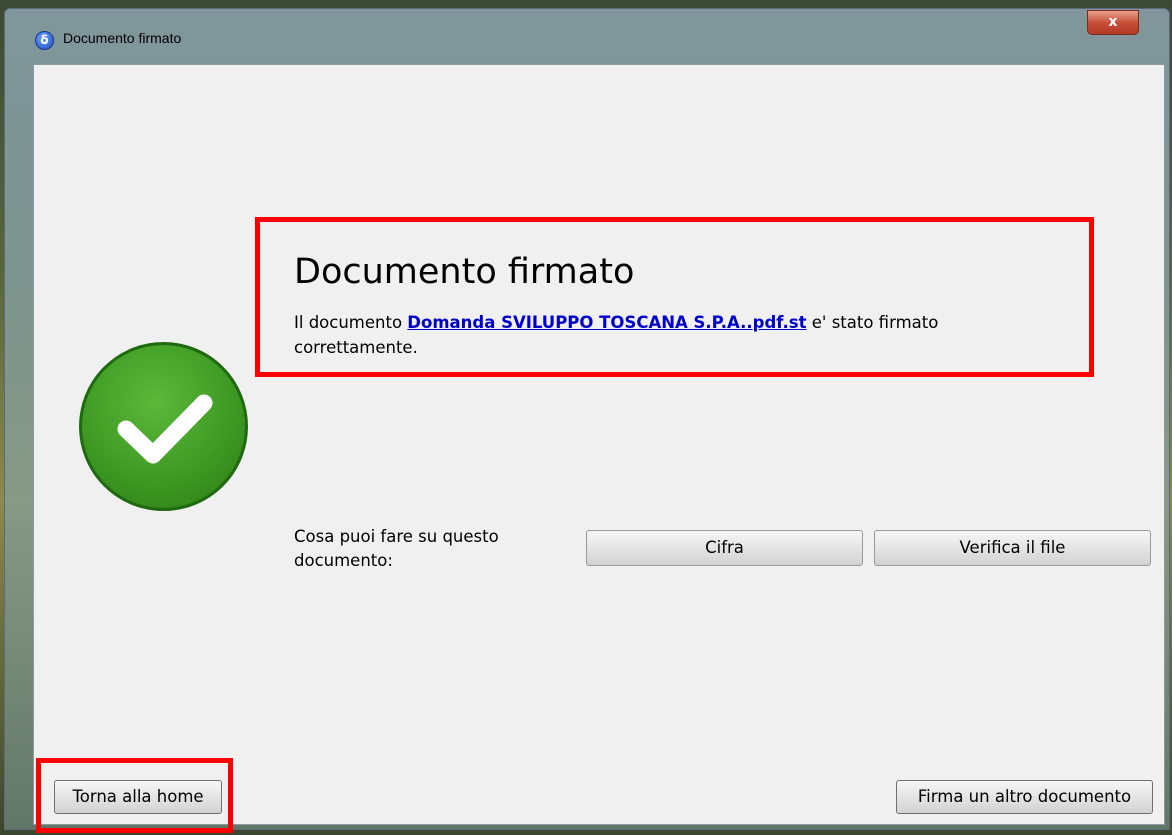  Describe the element at coordinates (1012, 548) in the screenshot. I see `verify-file-button: Verifica il file` at that location.